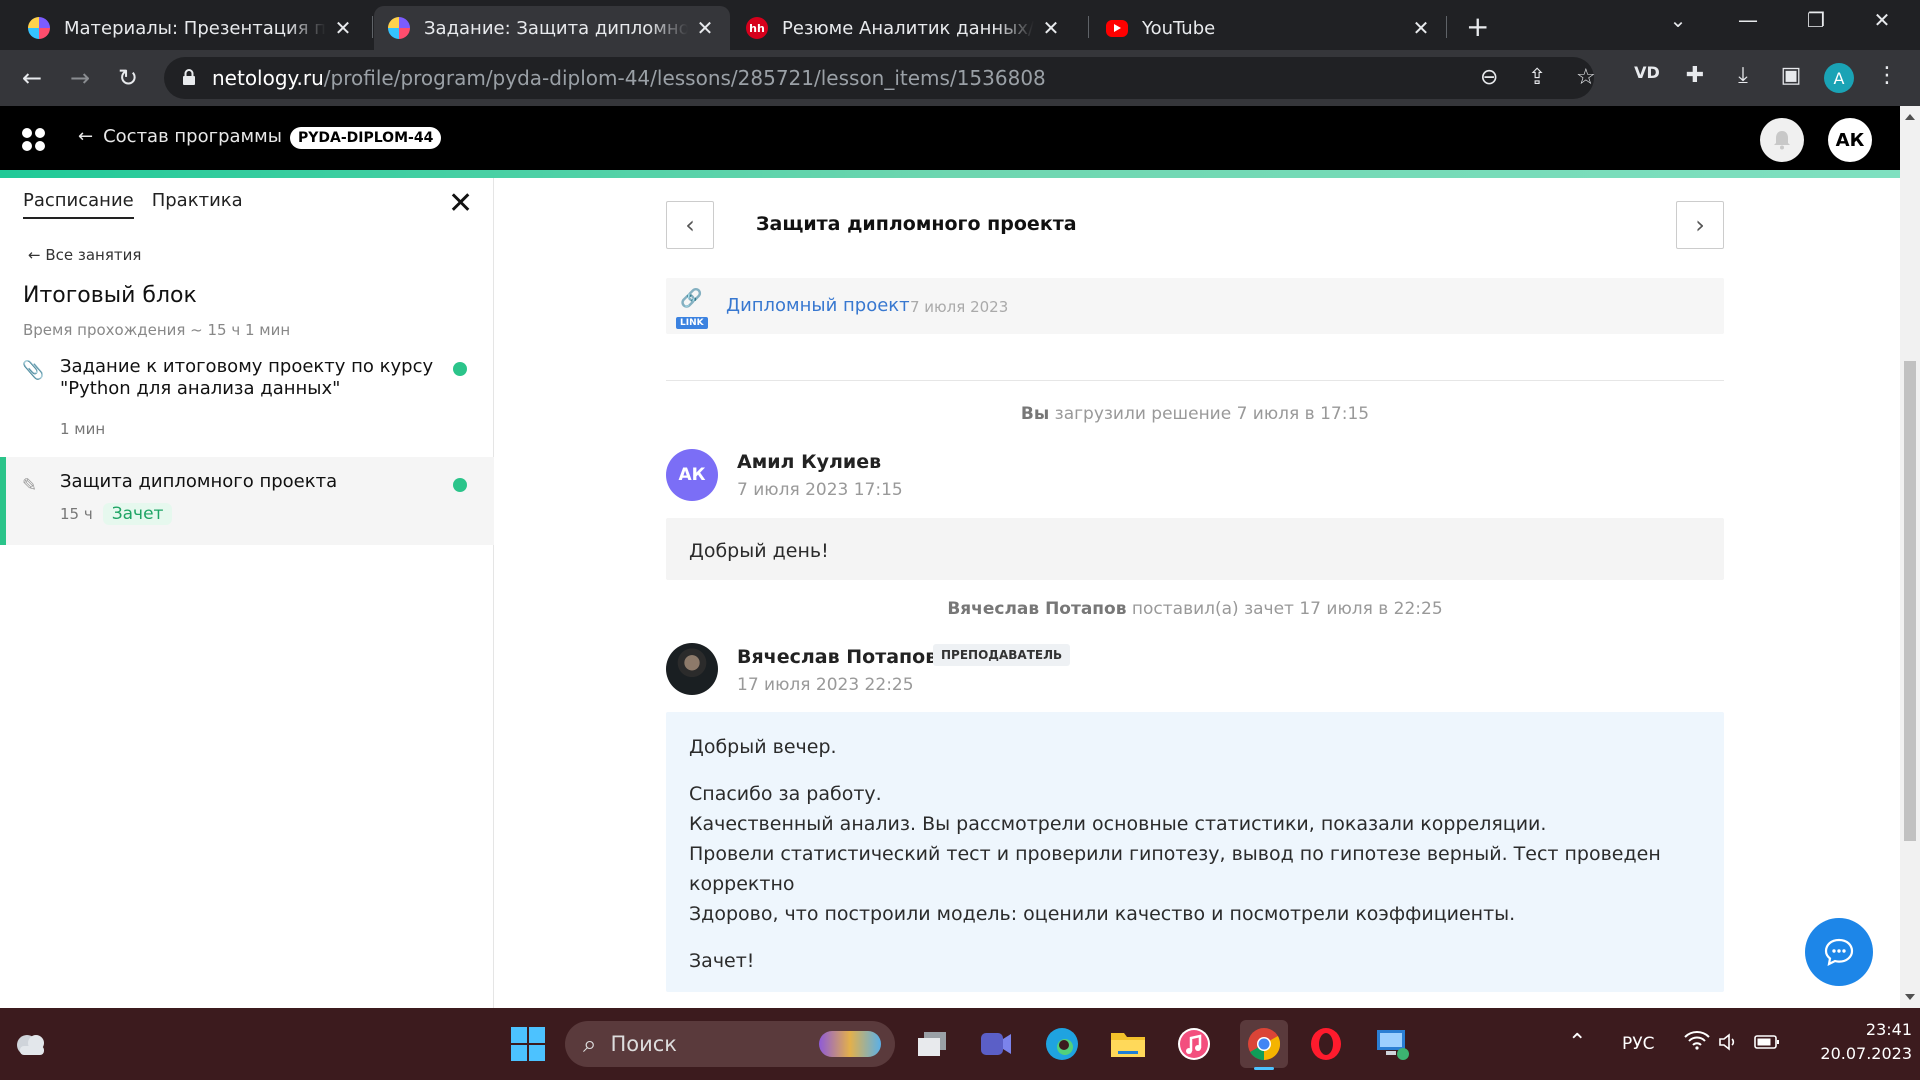 Image resolution: width=1920 pixels, height=1080 pixels. What do you see at coordinates (180, 136) in the screenshot?
I see `back-to-program-link: ← Состав программы` at bounding box center [180, 136].